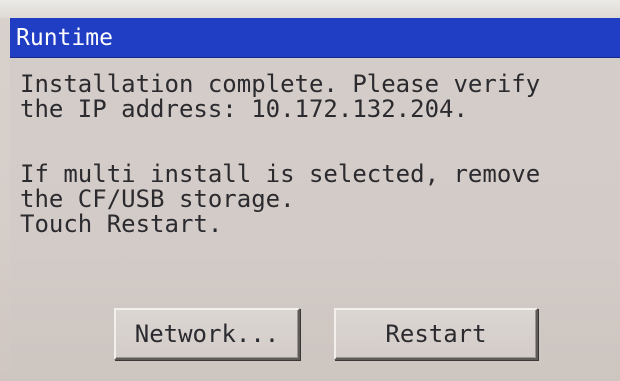  What do you see at coordinates (436, 334) in the screenshot?
I see `restart-button: Restart` at bounding box center [436, 334].